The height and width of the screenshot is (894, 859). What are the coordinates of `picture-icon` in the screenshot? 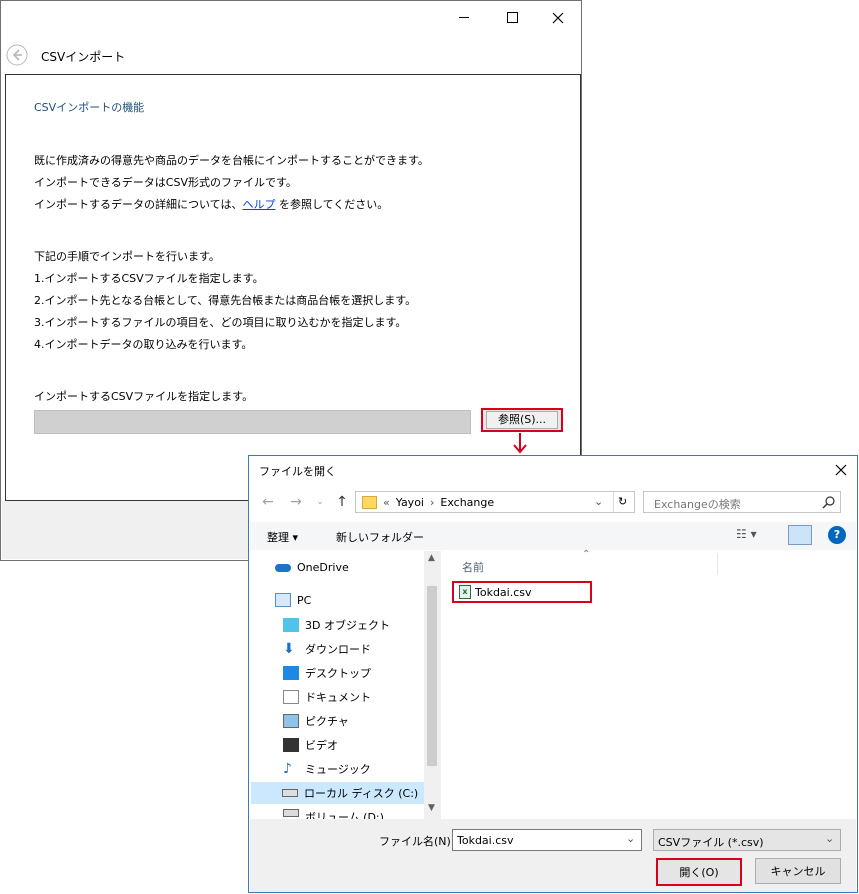 It's located at (291, 721).